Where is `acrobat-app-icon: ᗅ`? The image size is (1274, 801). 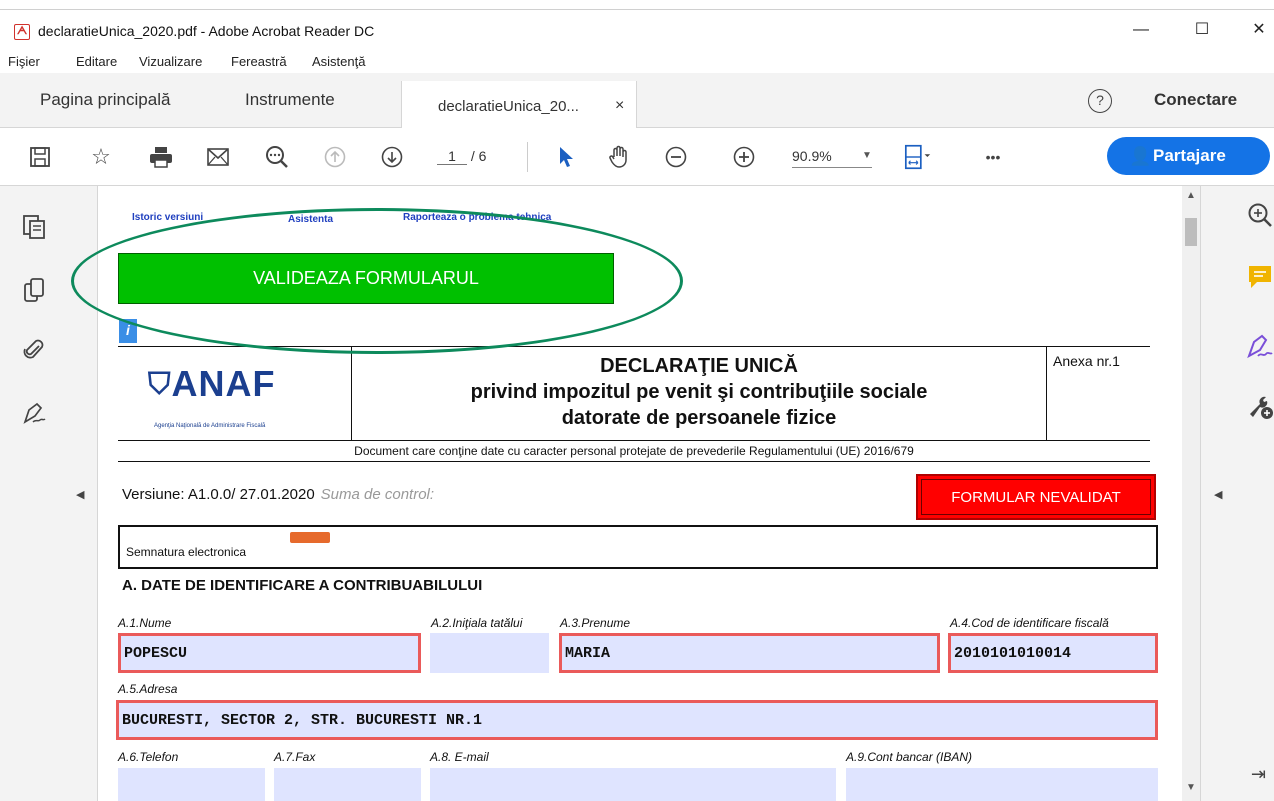
acrobat-app-icon: ᗅ is located at coordinates (22, 32).